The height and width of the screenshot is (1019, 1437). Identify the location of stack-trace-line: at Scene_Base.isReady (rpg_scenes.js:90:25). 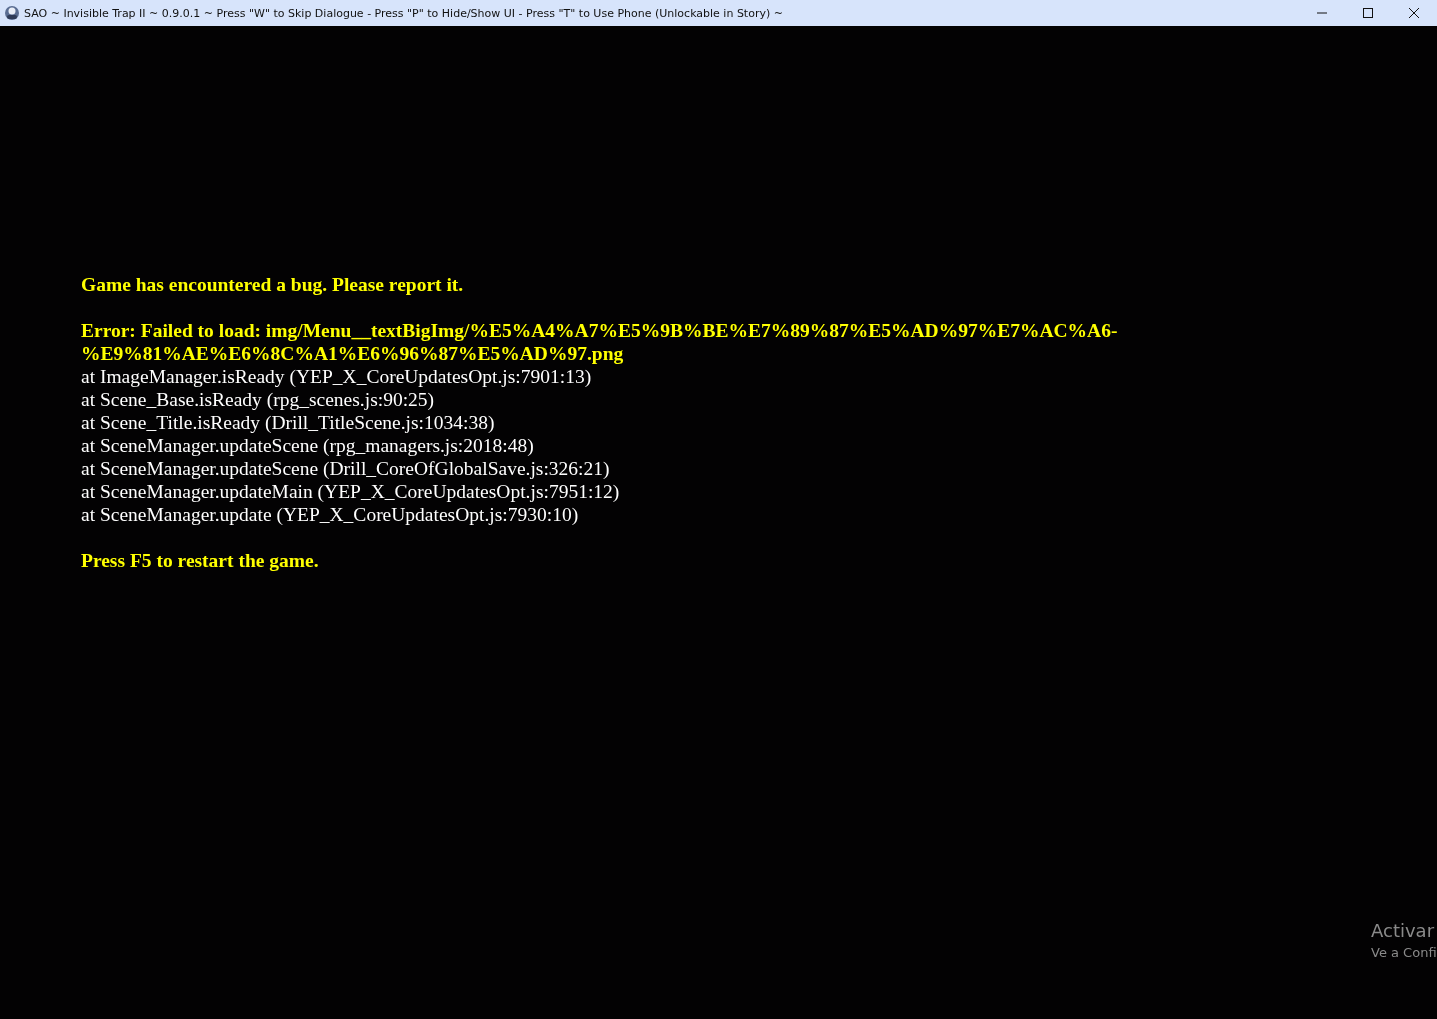
(258, 399).